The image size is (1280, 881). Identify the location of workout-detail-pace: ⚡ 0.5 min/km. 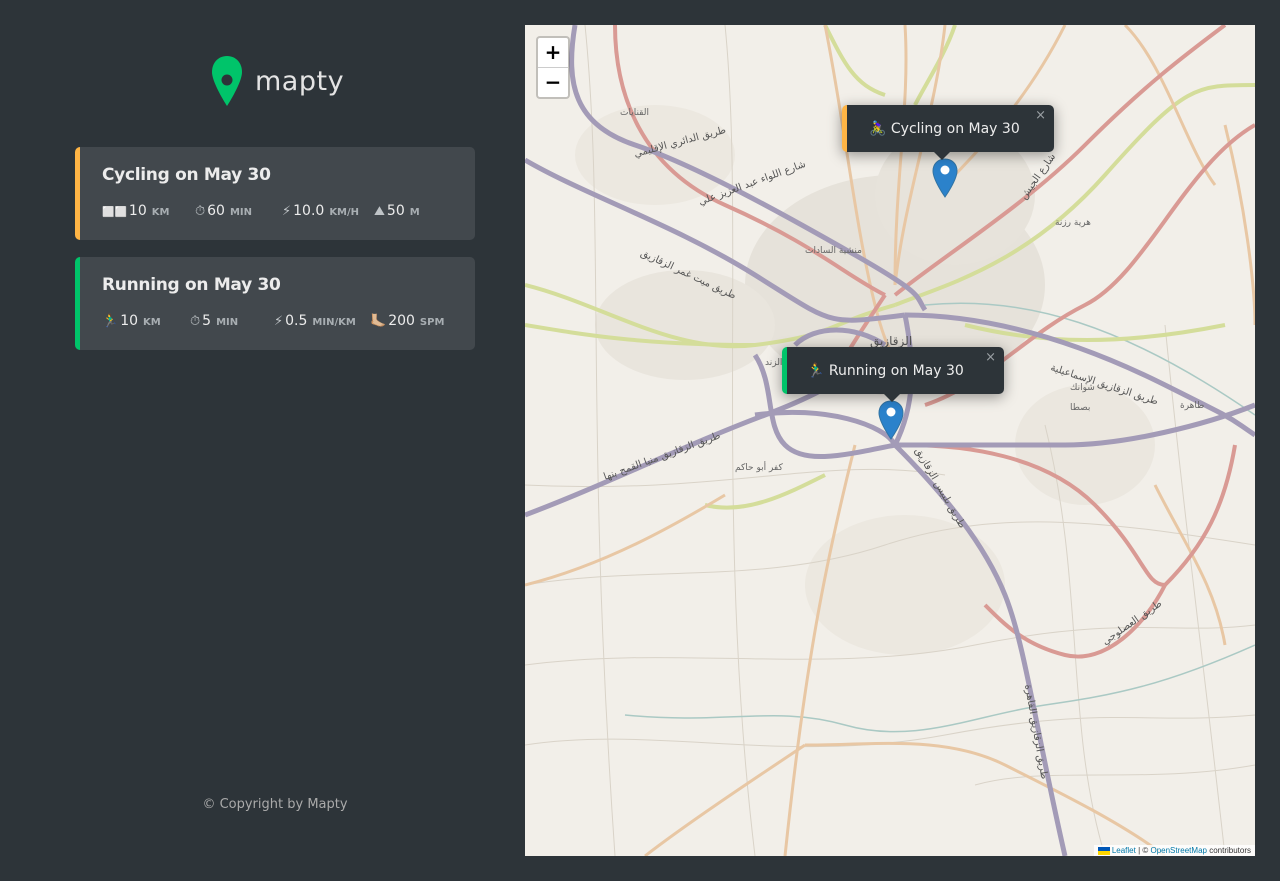
(322, 321).